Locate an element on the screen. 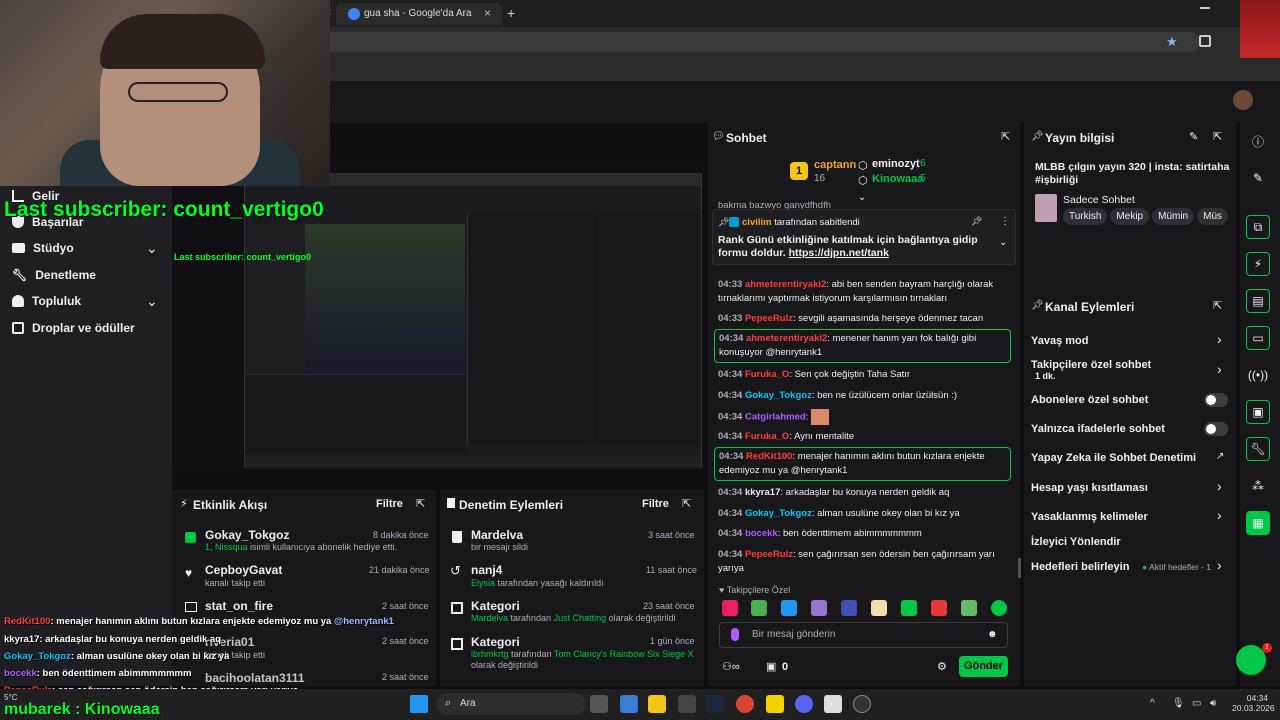  bookmark-star-icon: ★ is located at coordinates (1172, 42).